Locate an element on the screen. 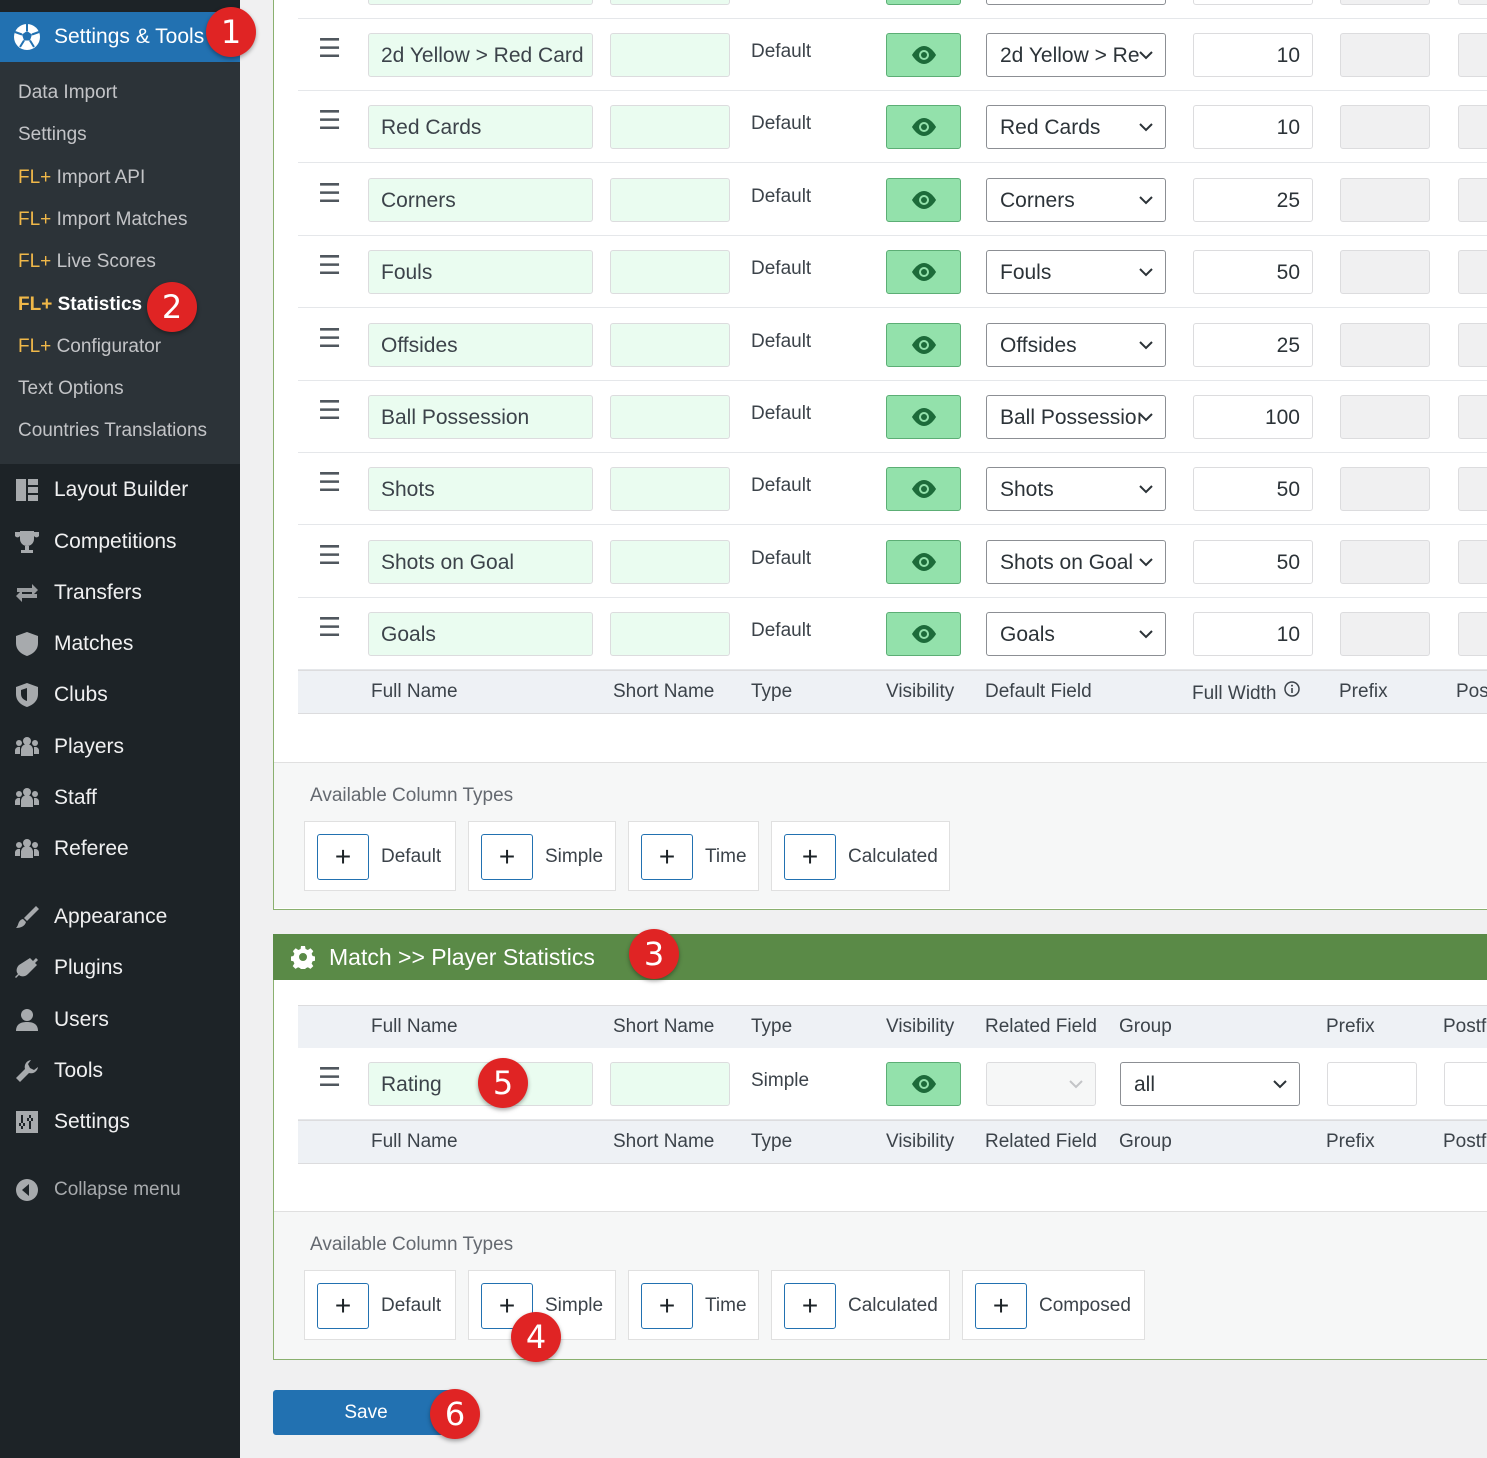 Image resolution: width=1487 pixels, height=1458 pixels. default-field-select: Fouls is located at coordinates (1076, 272).